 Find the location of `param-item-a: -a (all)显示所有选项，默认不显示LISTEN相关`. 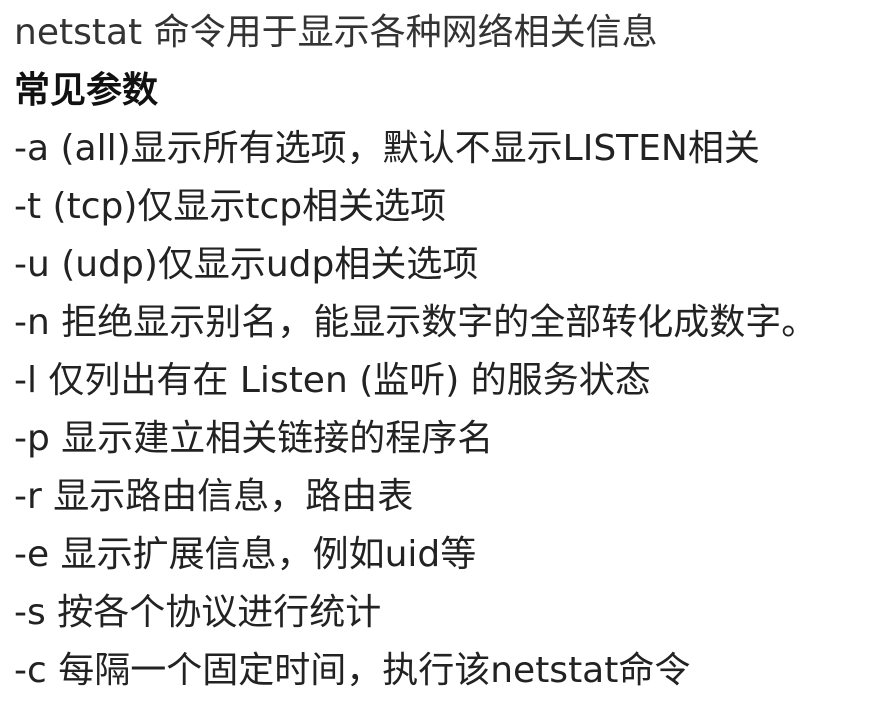

param-item-a: -a (all)显示所有选项，默认不显示LISTEN相关 is located at coordinates (387, 148).